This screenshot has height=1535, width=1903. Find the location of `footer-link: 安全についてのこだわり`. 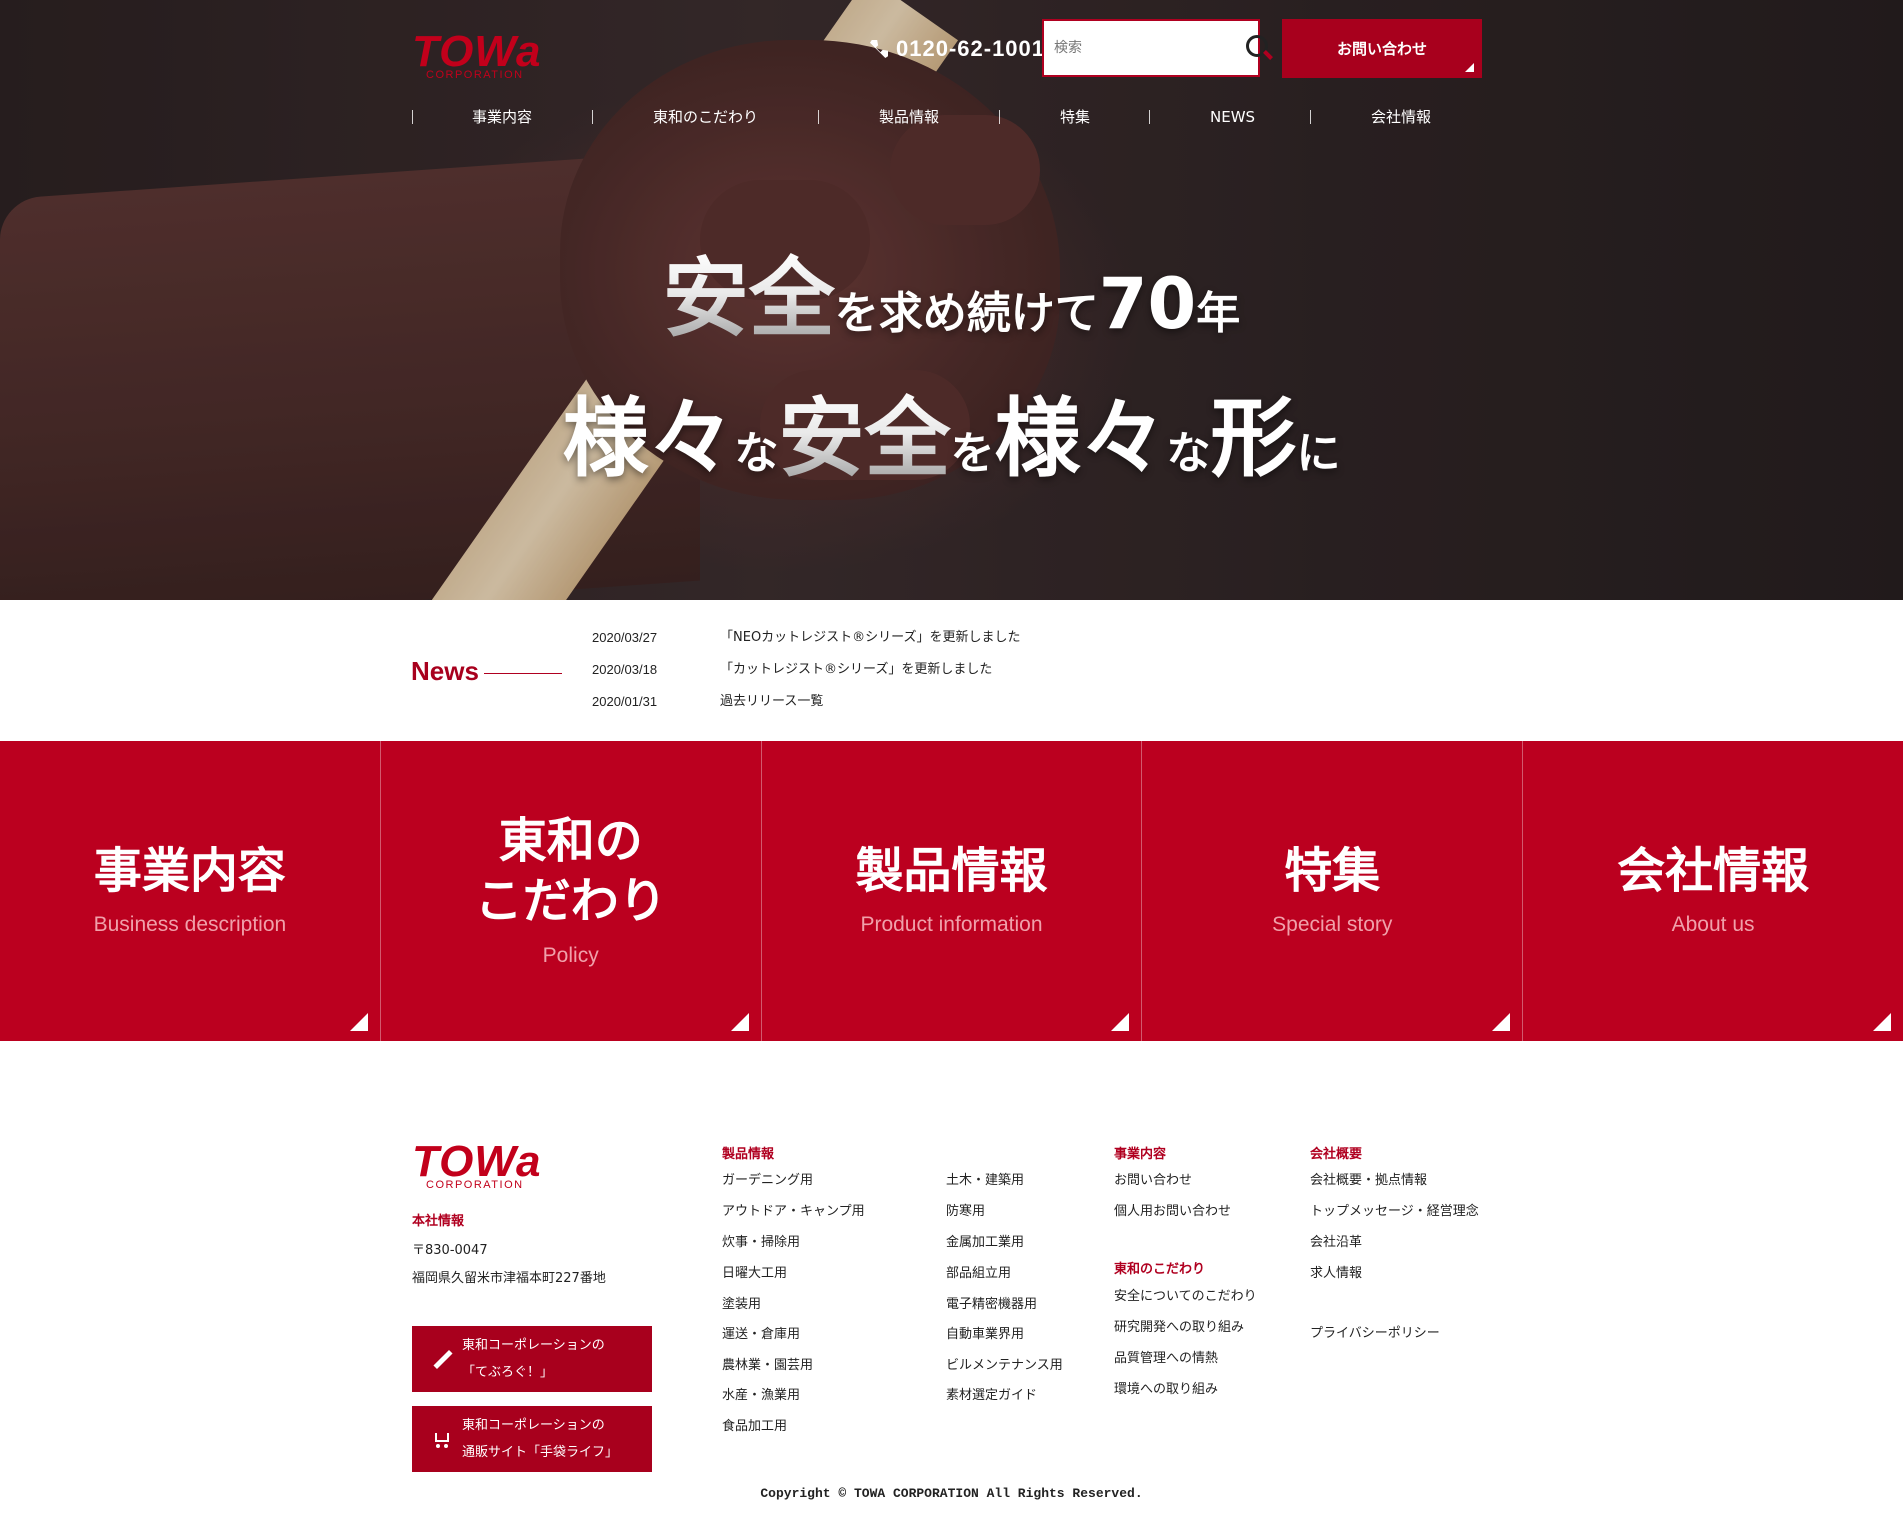

footer-link: 安全についてのこだわり is located at coordinates (1185, 1297).